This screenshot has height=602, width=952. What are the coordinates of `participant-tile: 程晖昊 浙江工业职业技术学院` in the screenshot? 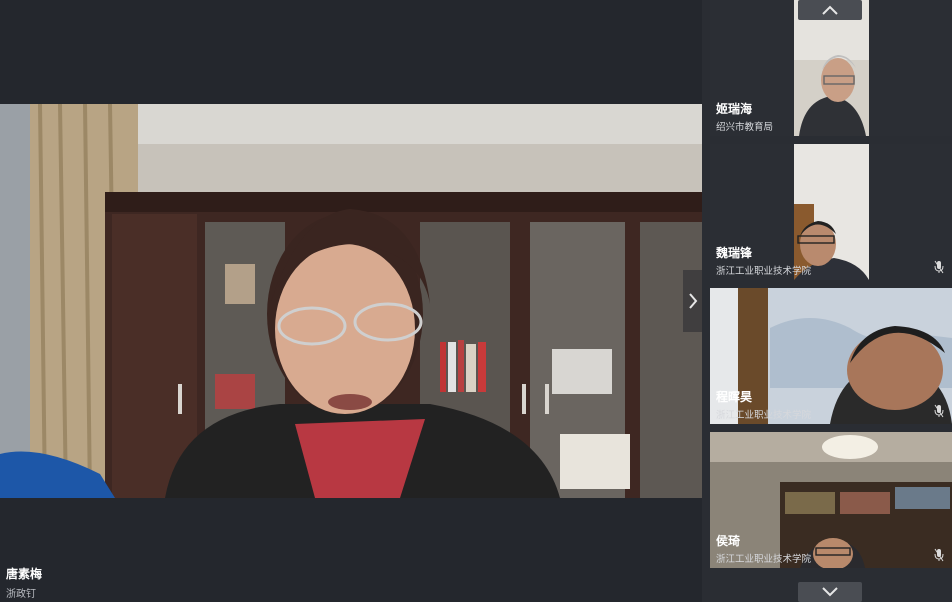 It's located at (831, 356).